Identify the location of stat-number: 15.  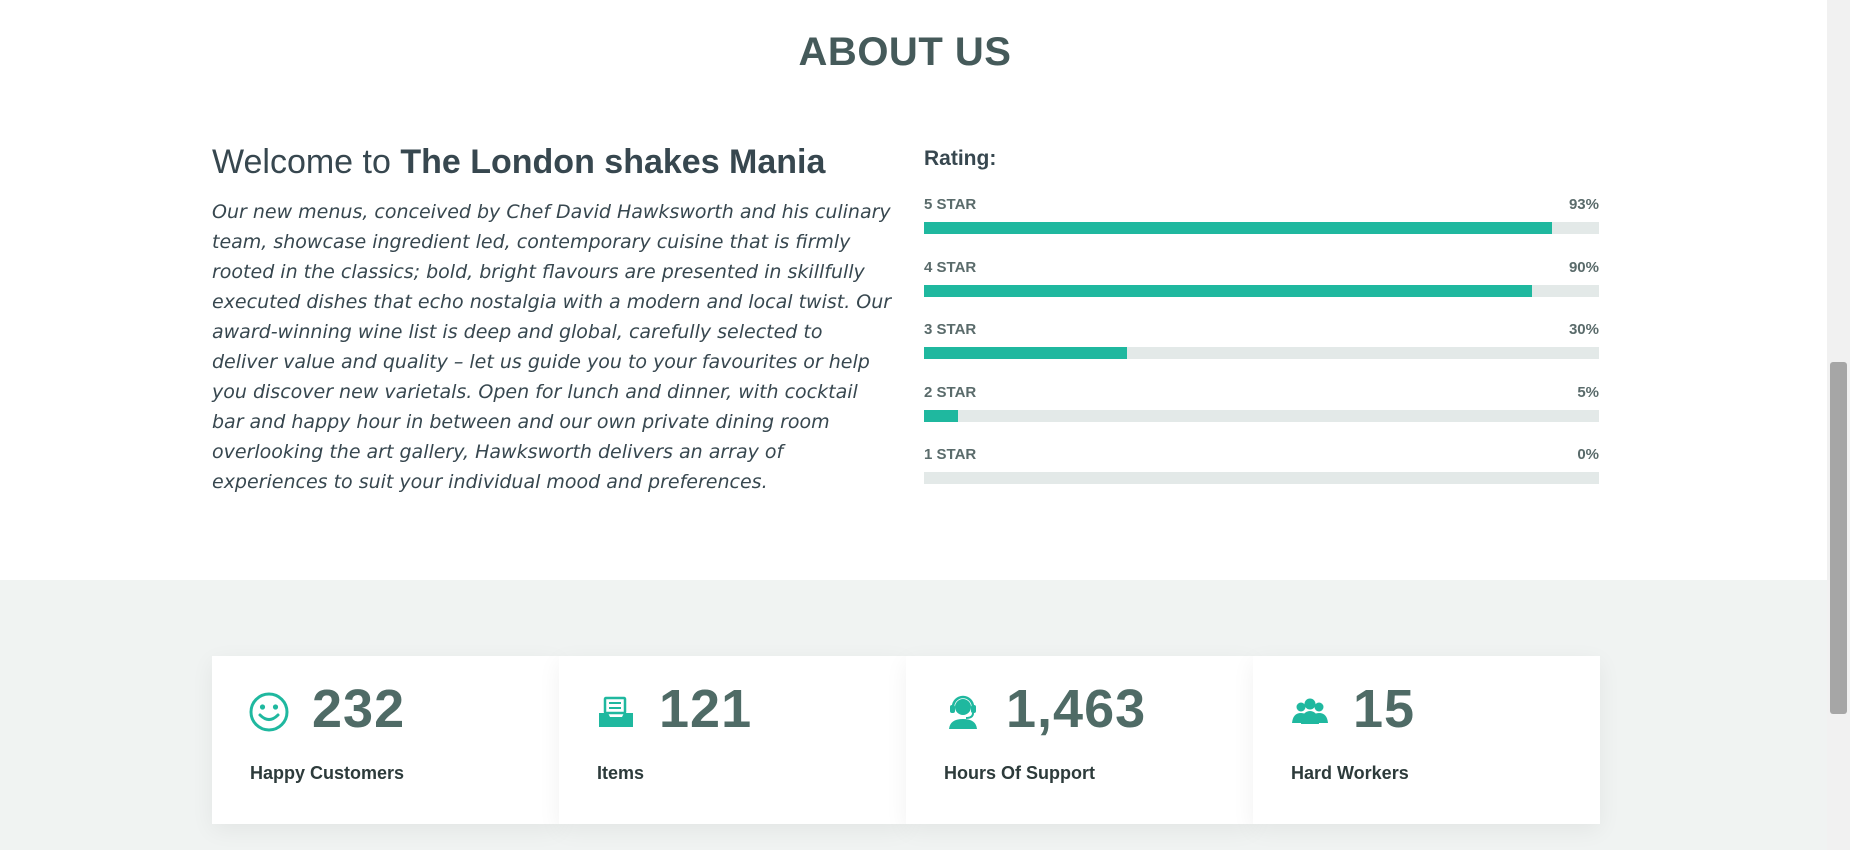
(1384, 709).